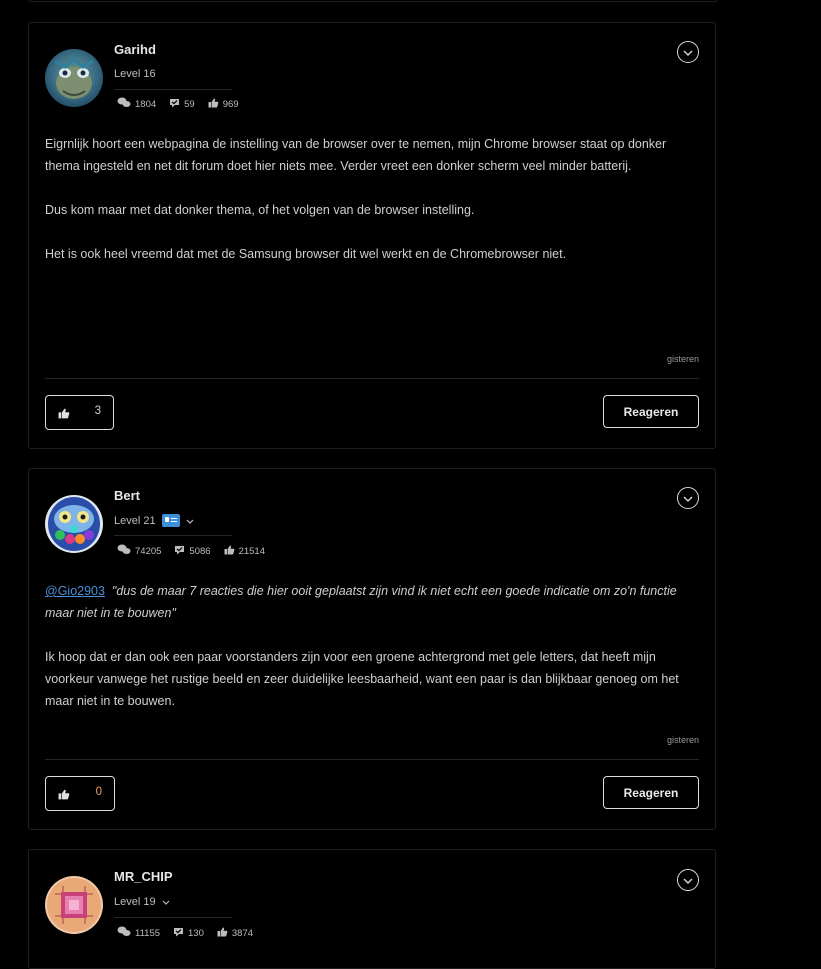  Describe the element at coordinates (97, 411) in the screenshot. I see `like-count: 3` at that location.